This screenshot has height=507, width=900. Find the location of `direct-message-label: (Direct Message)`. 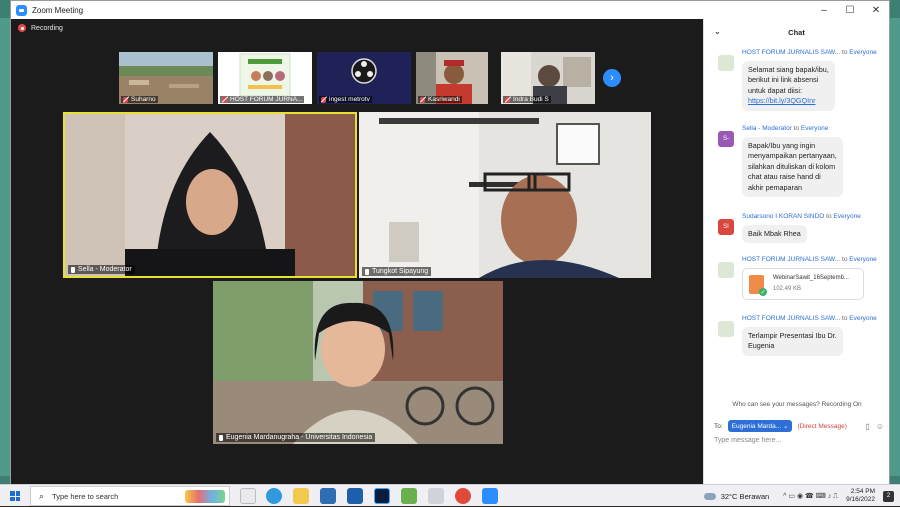

direct-message-label: (Direct Message) is located at coordinates (821, 426).